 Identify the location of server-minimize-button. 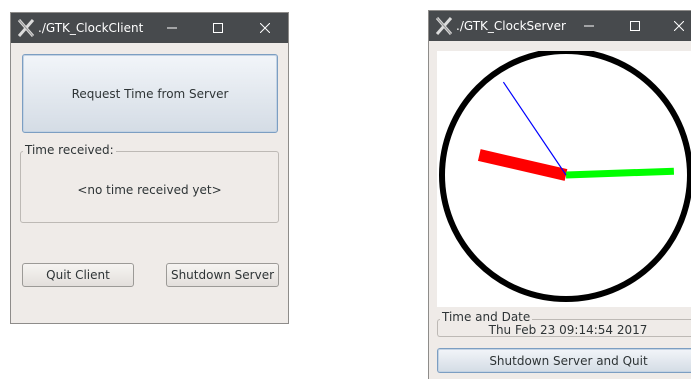
(589, 26).